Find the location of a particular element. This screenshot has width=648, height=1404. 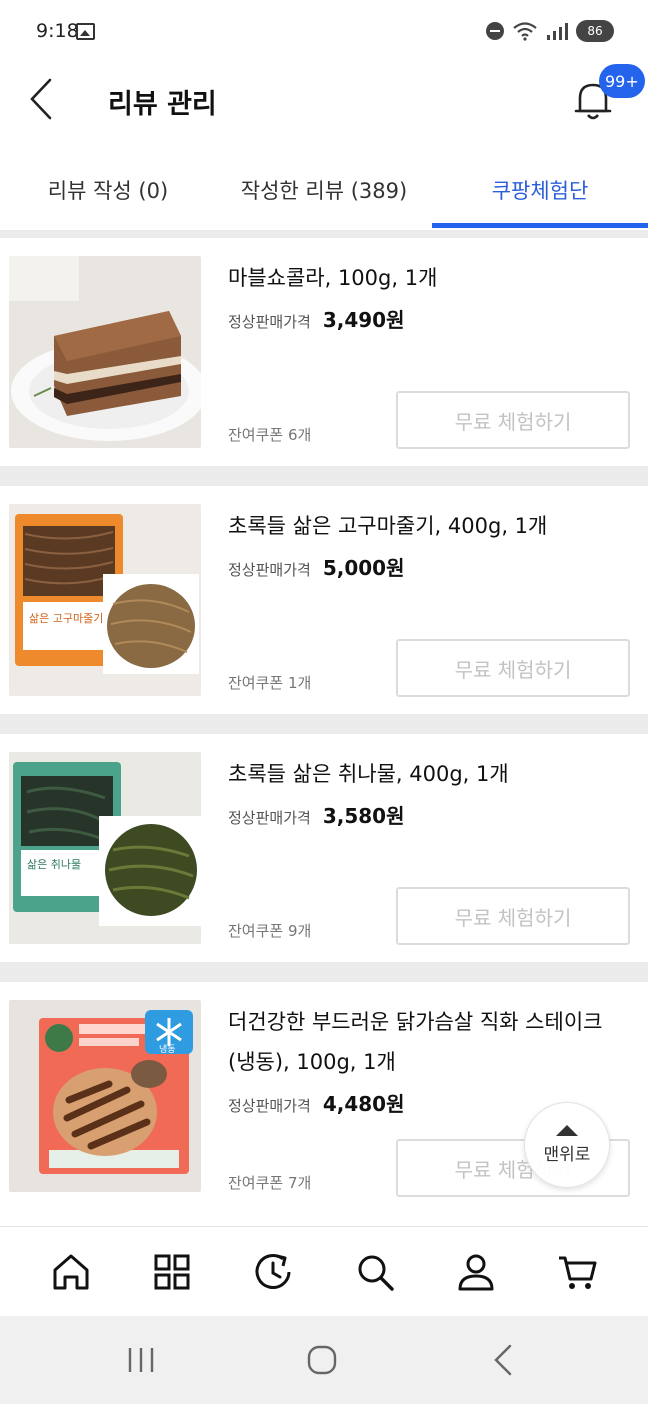

home-icon is located at coordinates (71, 1271).